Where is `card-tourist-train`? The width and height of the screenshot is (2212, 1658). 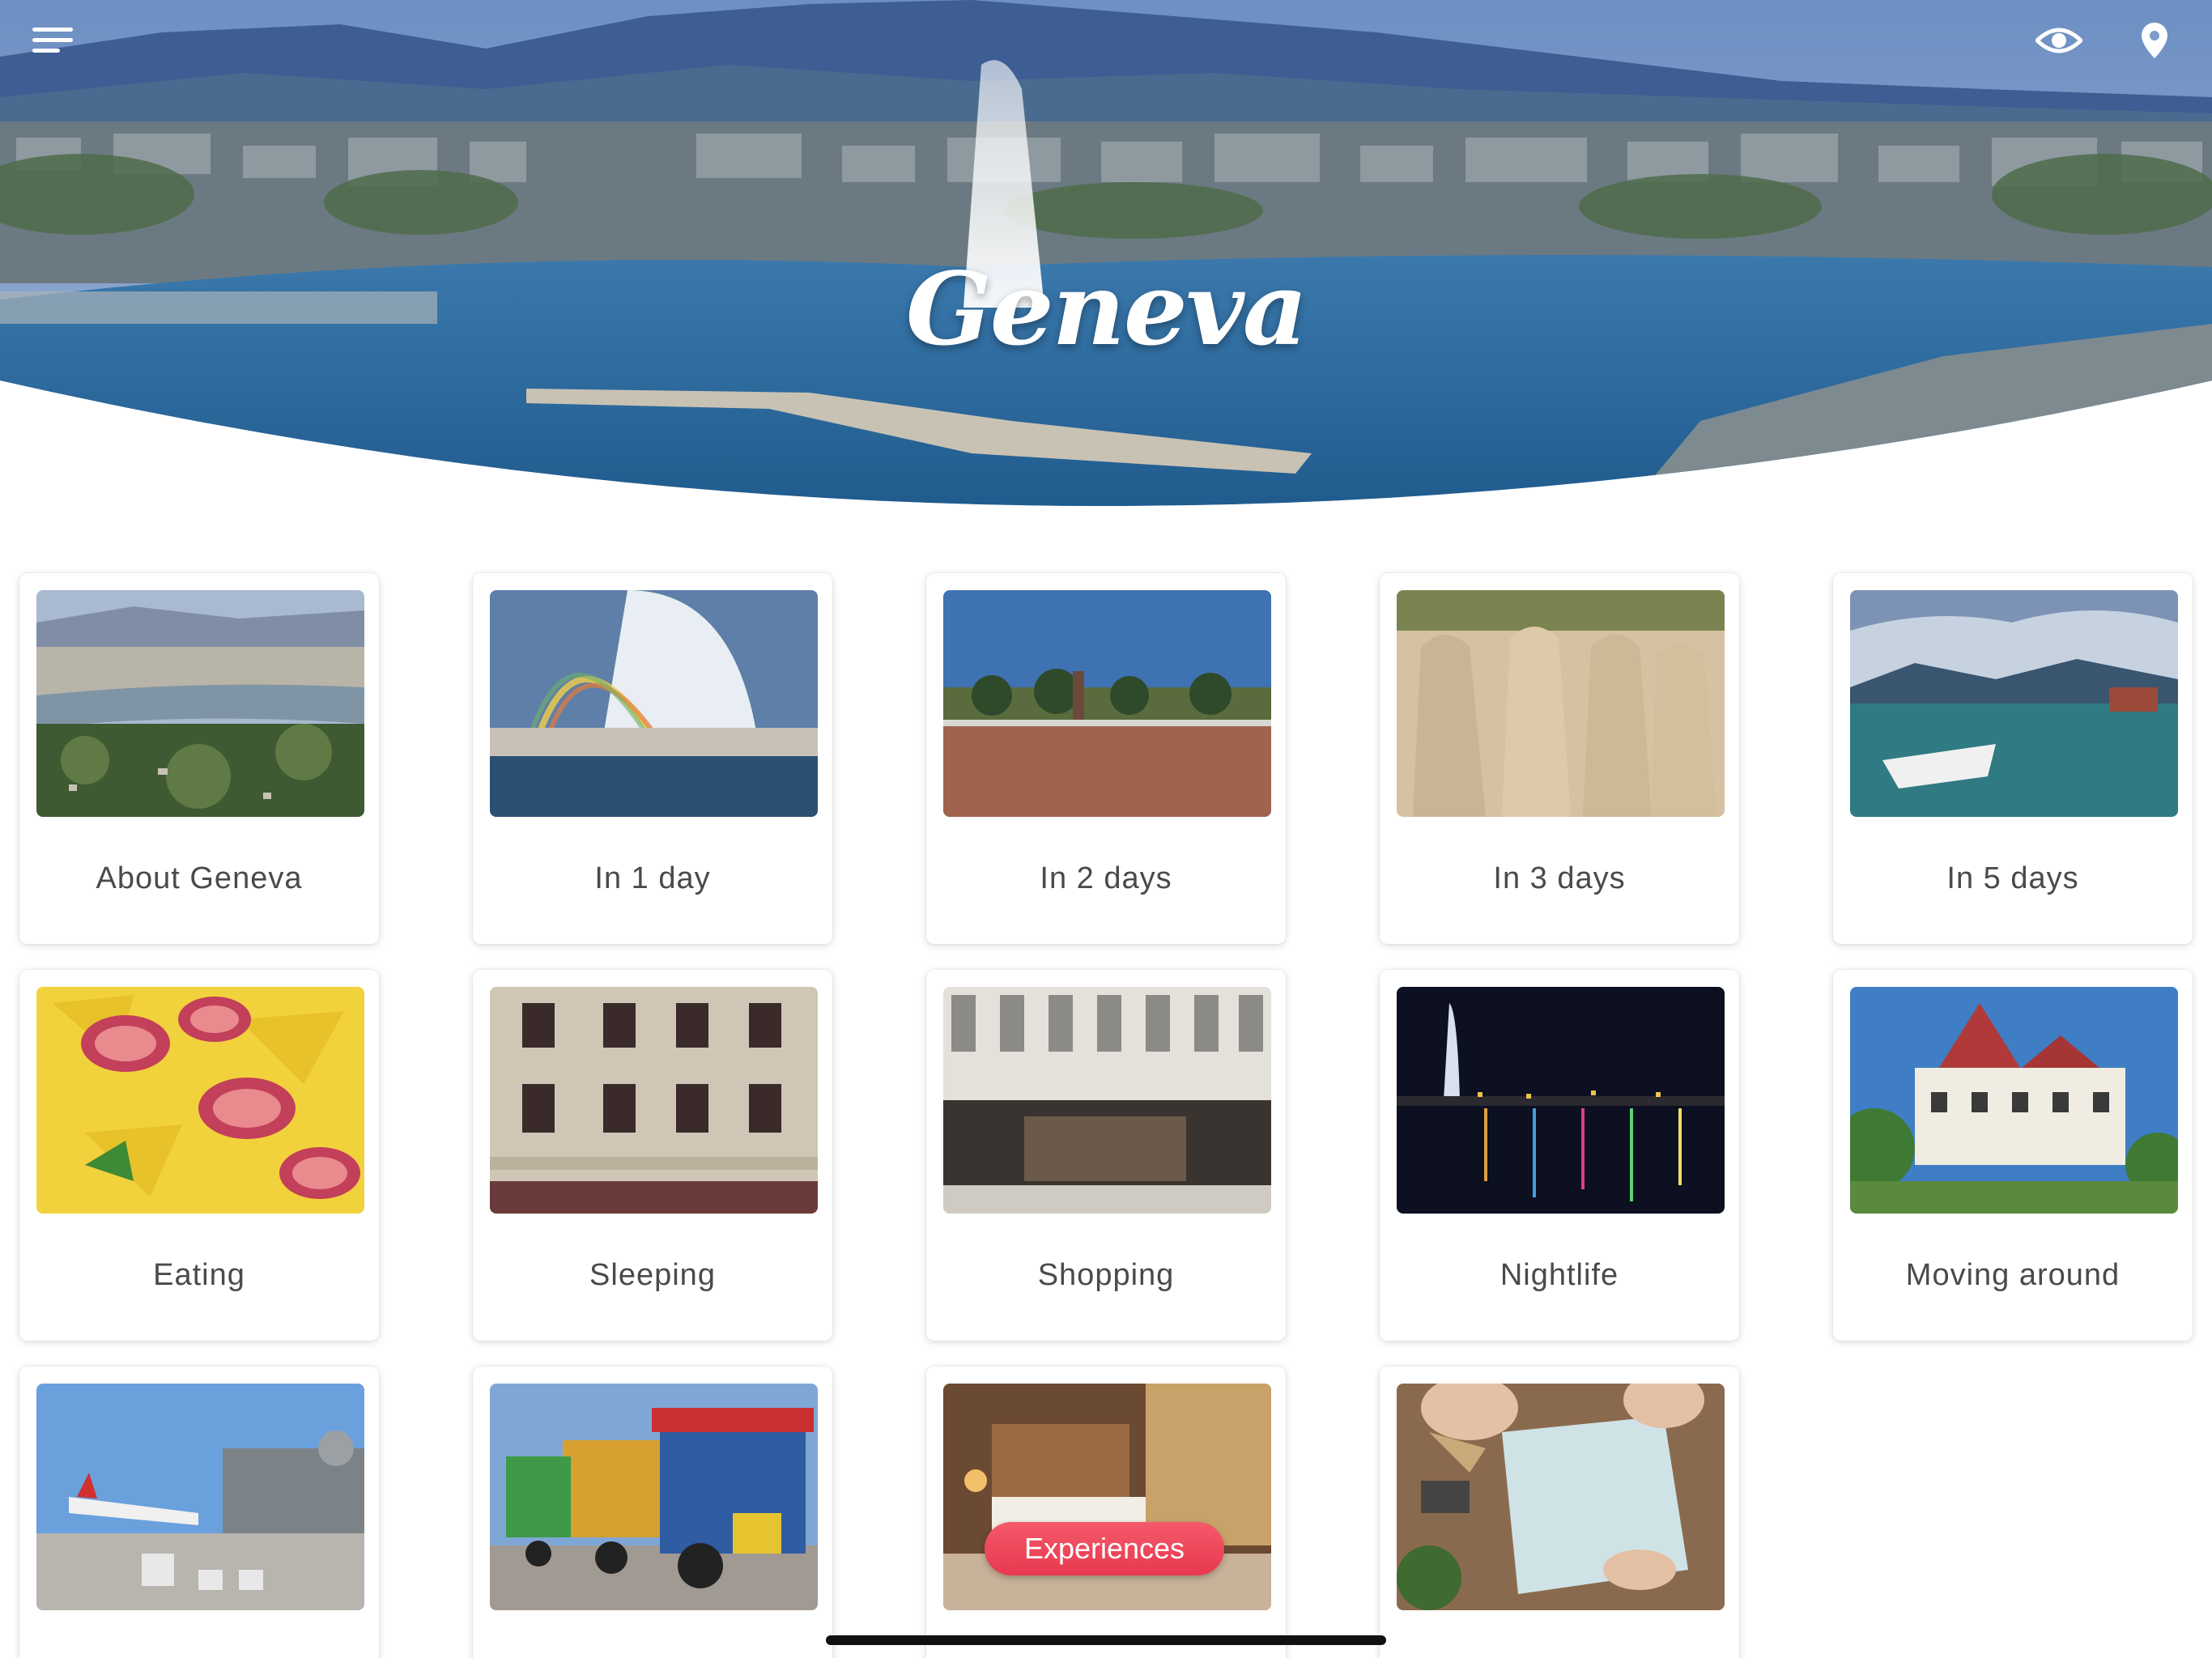
card-tourist-train is located at coordinates (653, 1512).